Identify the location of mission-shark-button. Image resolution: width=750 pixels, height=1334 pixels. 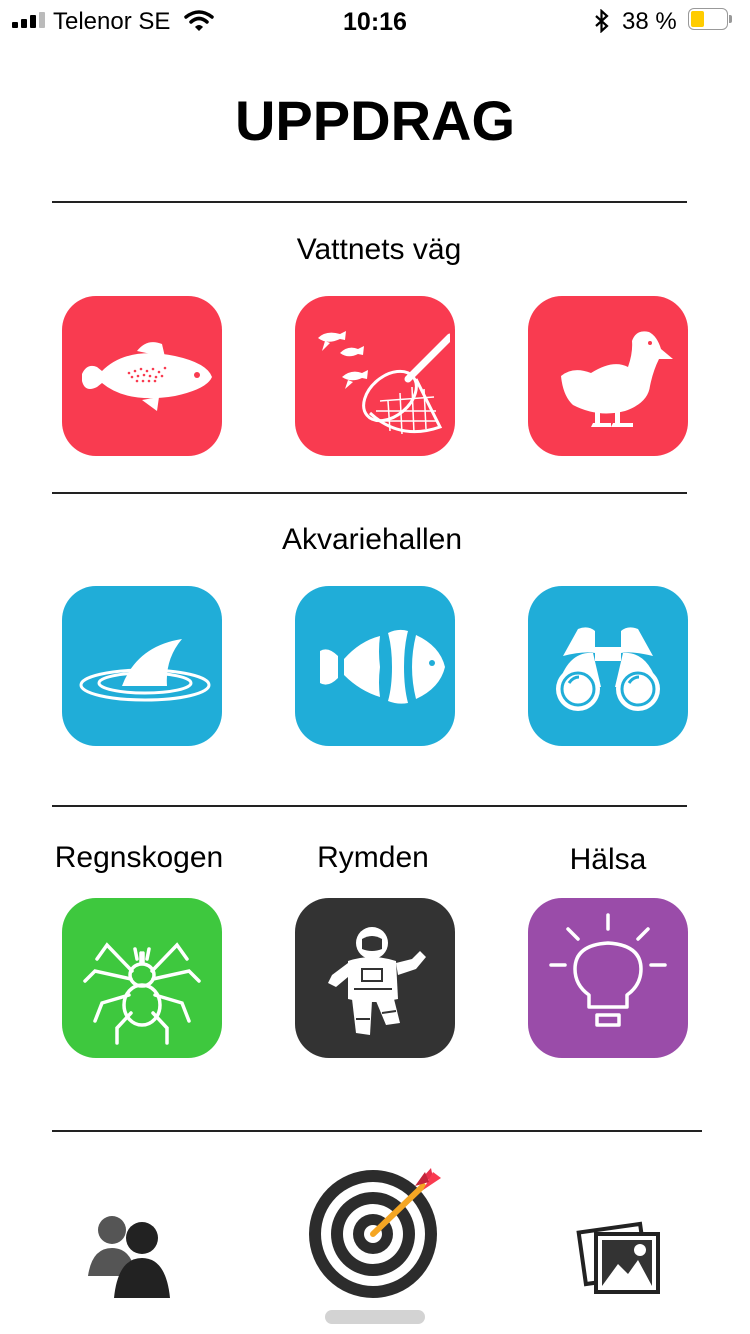
(142, 666).